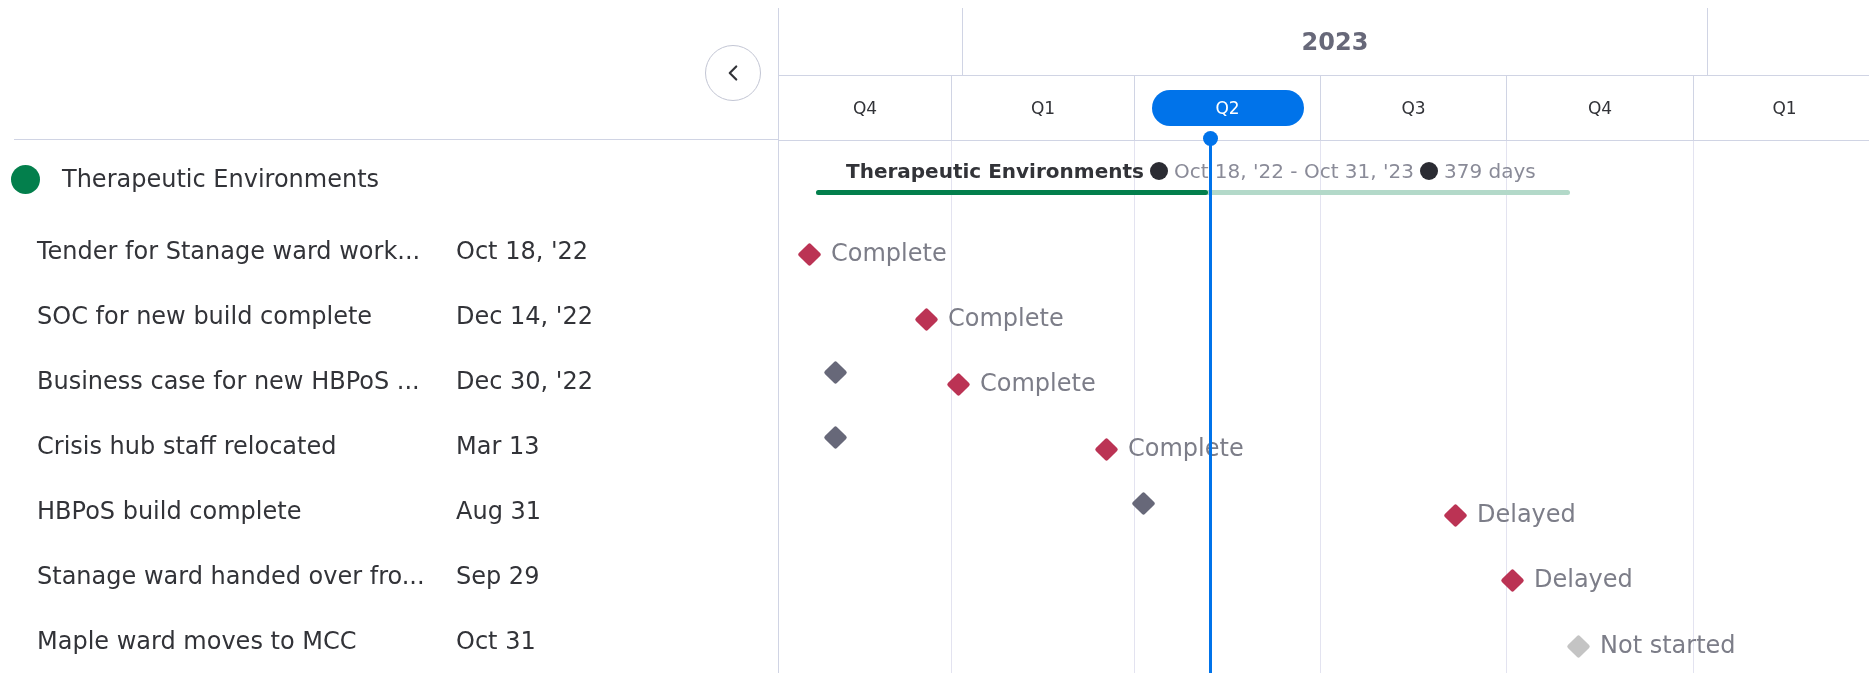 Image resolution: width=1869 pixels, height=673 pixels. What do you see at coordinates (1293, 171) in the screenshot?
I see `bar-dates: Oct 18, '22 - Oct 31, '23` at bounding box center [1293, 171].